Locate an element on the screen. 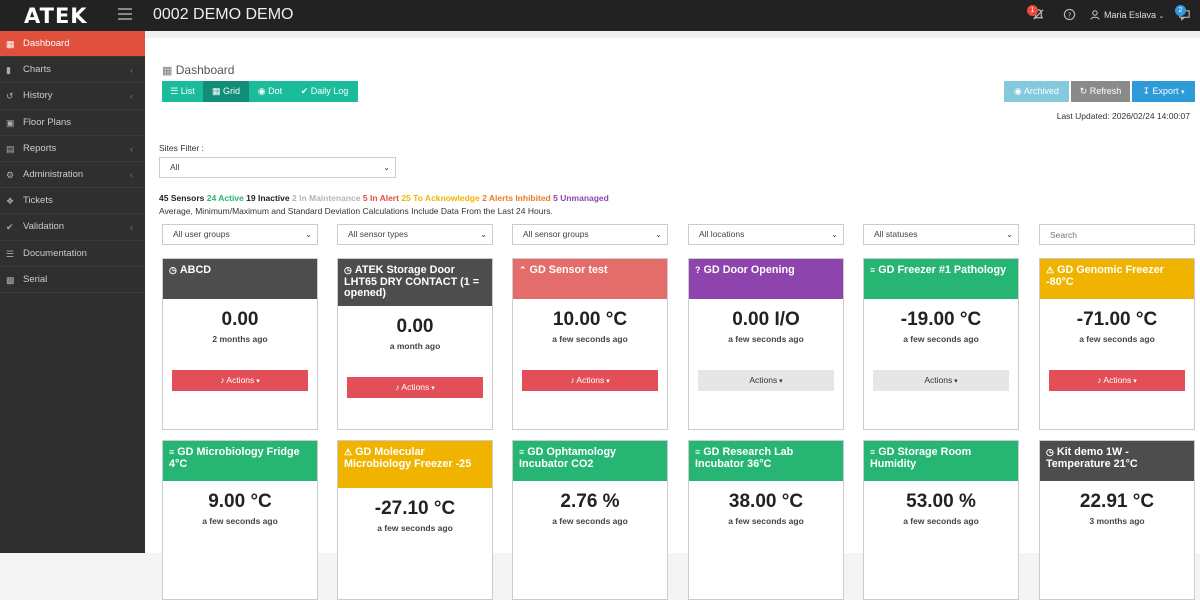 This screenshot has height=600, width=1200. admin-icon: ⚙ is located at coordinates (10, 174).